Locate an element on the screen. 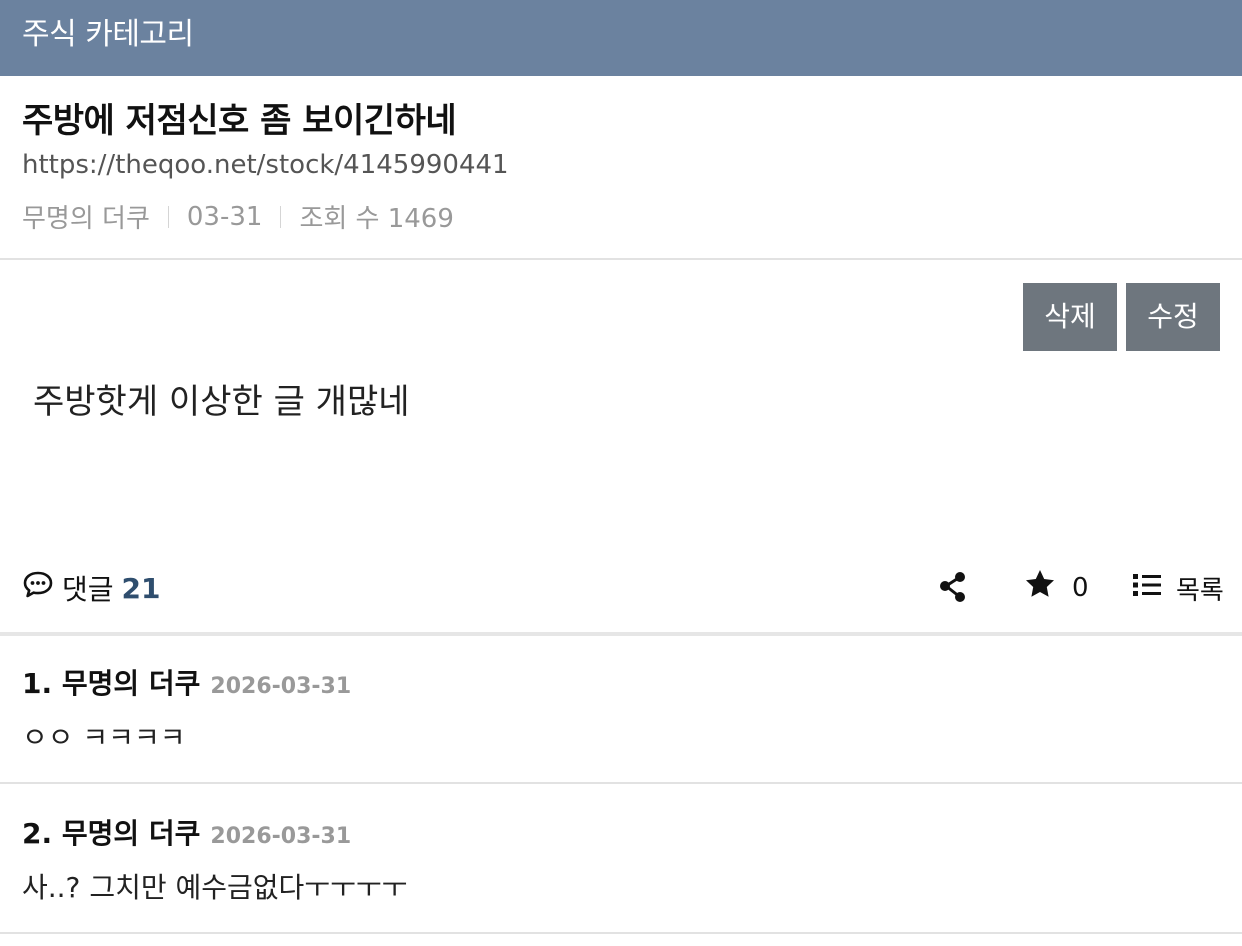 The width and height of the screenshot is (1242, 946). star-button: 0 is located at coordinates (1056, 587).